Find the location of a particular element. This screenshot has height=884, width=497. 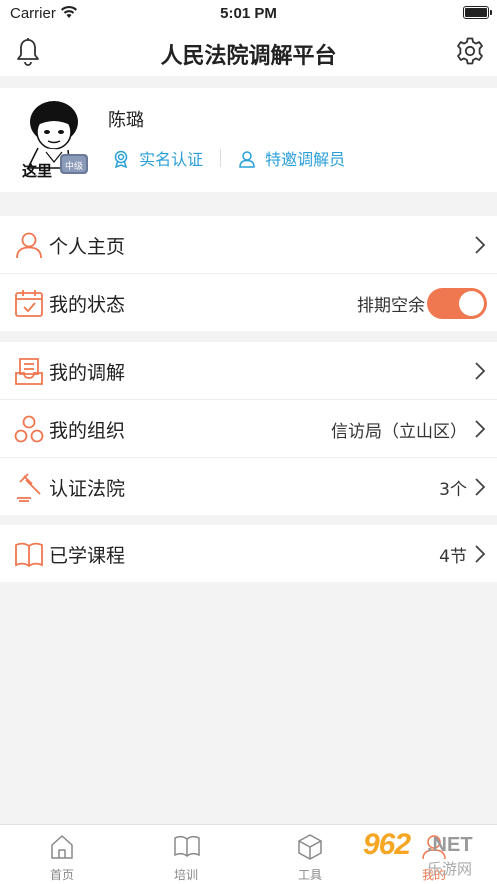

watermark-suffix: .NET is located at coordinates (450, 845).